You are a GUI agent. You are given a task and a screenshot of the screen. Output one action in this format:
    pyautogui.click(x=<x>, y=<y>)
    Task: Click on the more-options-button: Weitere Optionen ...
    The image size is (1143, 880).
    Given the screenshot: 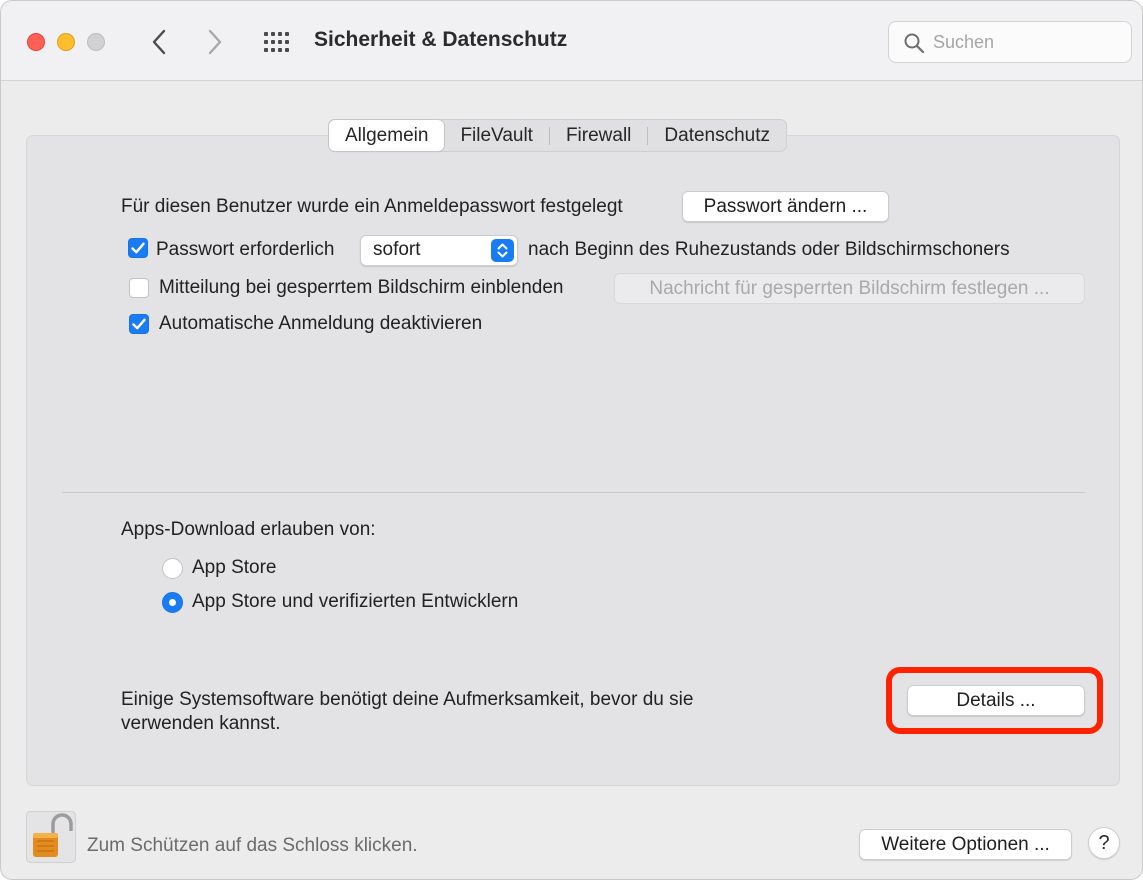 What is the action you would take?
    pyautogui.click(x=965, y=844)
    